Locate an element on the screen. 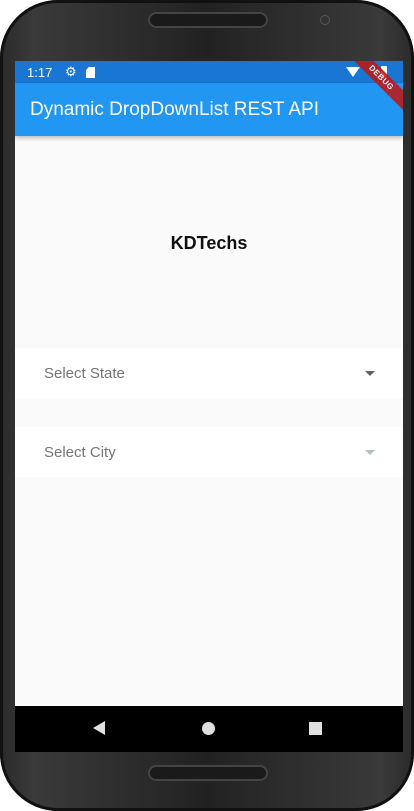 Image resolution: width=414 pixels, height=811 pixels. top-speaker is located at coordinates (208, 20).